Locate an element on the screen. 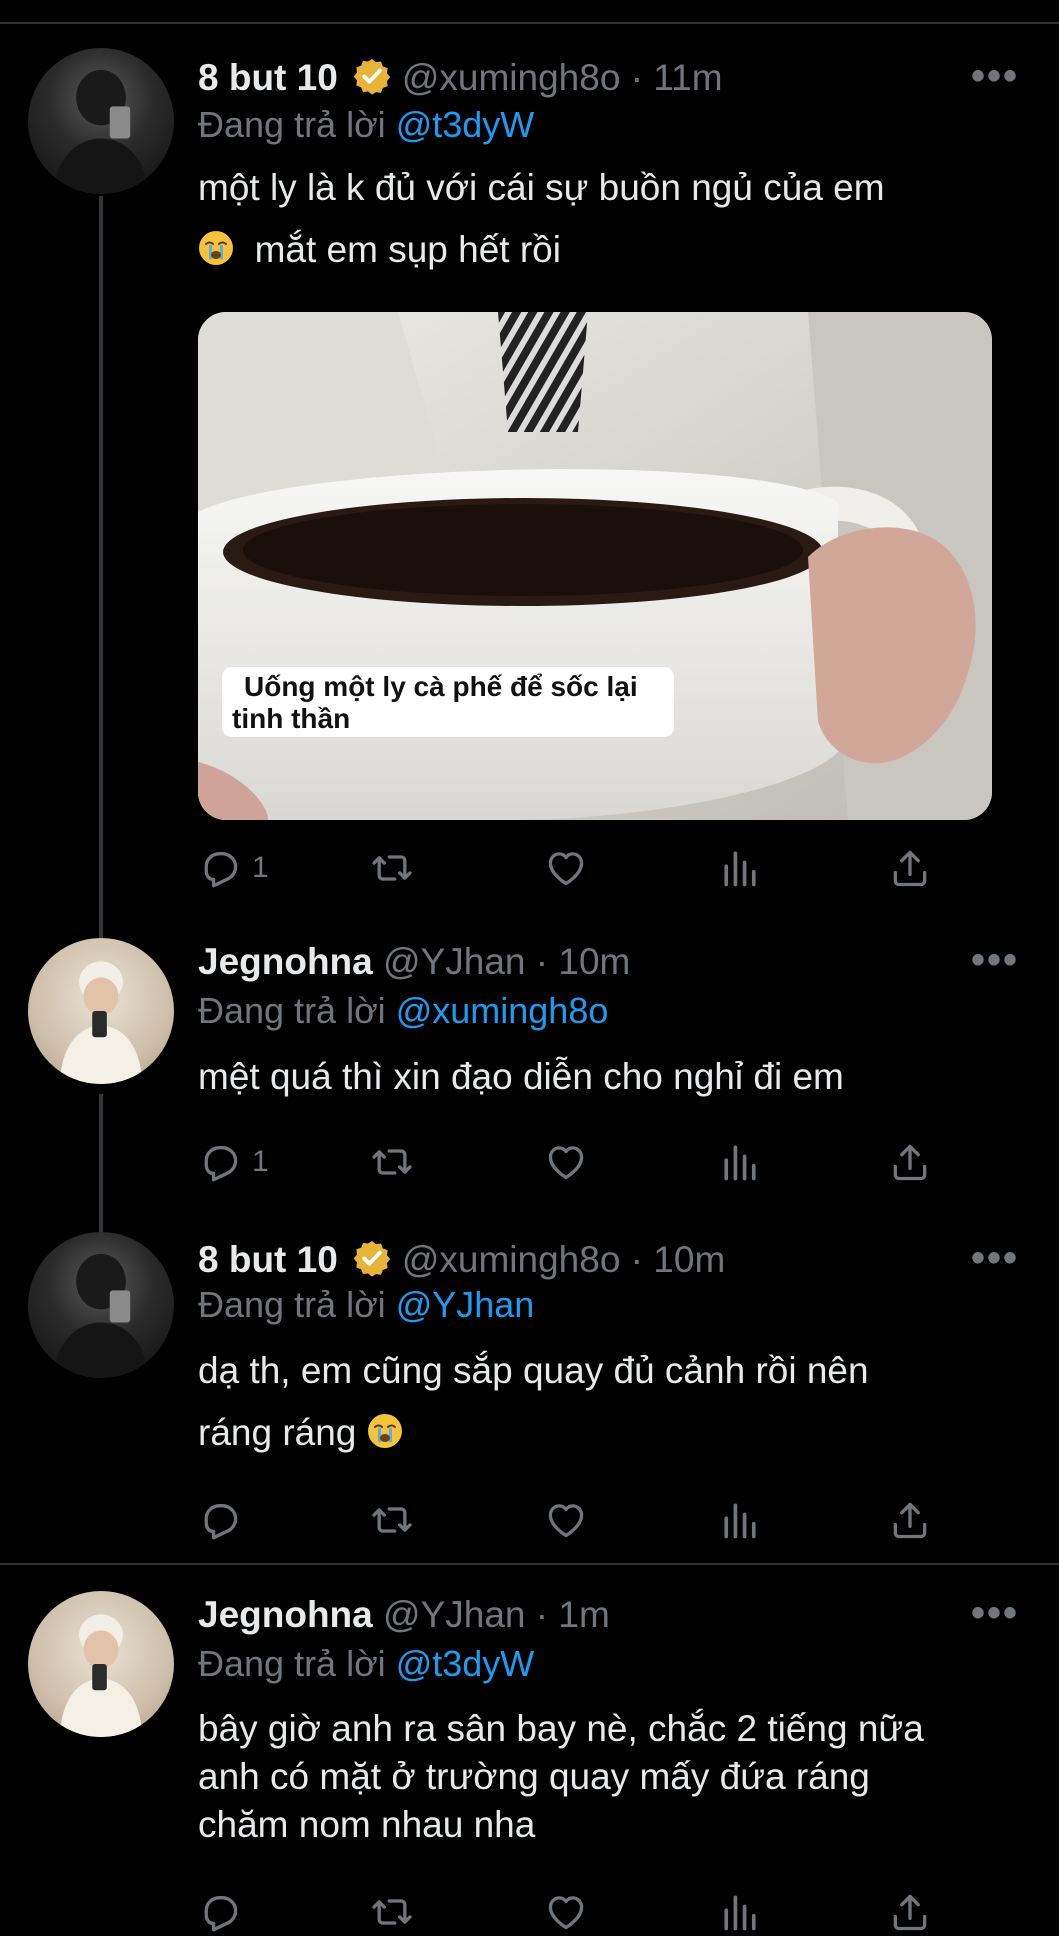 The width and height of the screenshot is (1059, 1936). replying-to: Đang trả lời @YJhan is located at coordinates (366, 1305).